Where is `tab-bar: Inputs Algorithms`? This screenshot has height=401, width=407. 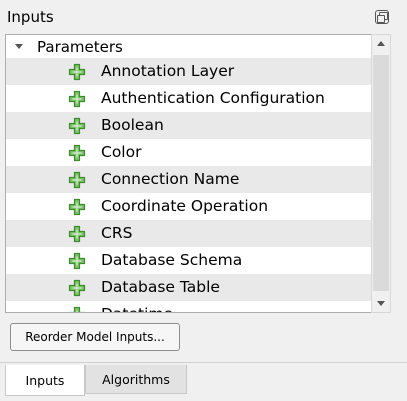 tab-bar: Inputs Algorithms is located at coordinates (203, 381).